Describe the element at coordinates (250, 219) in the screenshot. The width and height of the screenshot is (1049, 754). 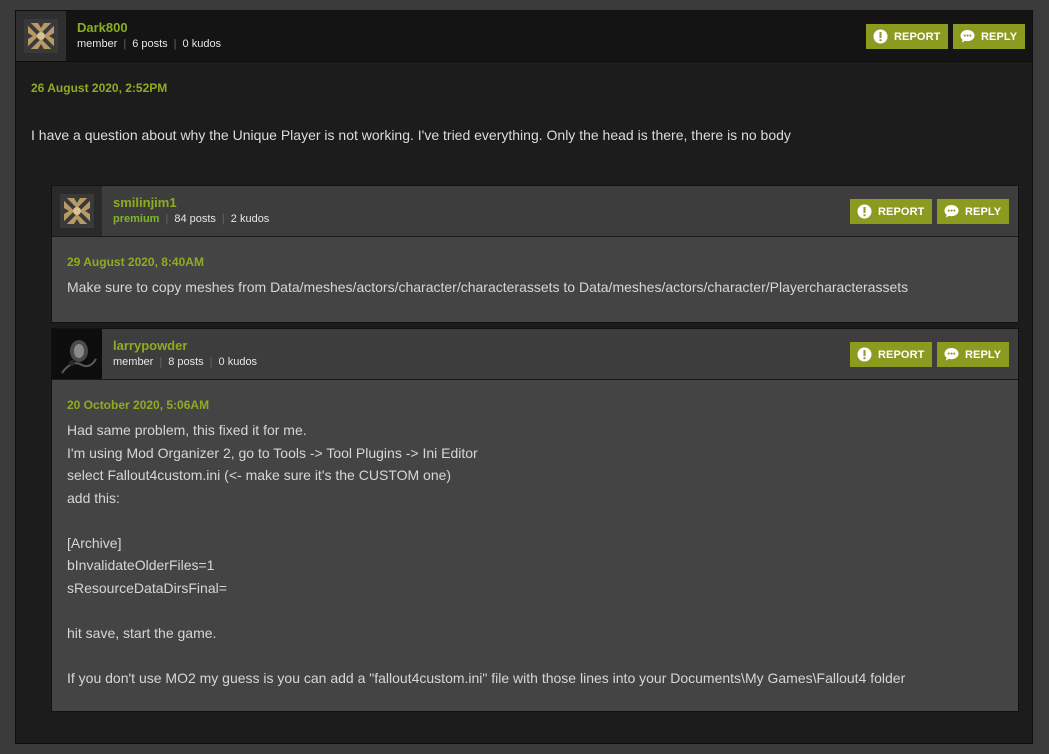
I see `kudos-count: 2 kudos` at that location.